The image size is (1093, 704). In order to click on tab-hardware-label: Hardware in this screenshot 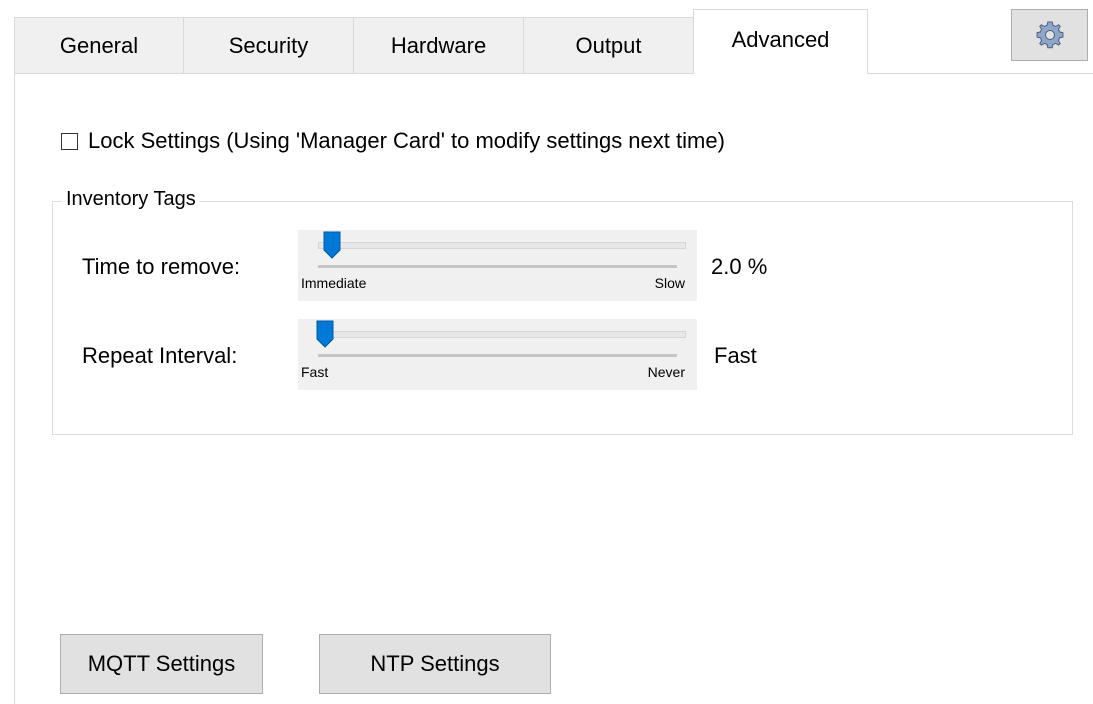, I will do `click(438, 45)`.